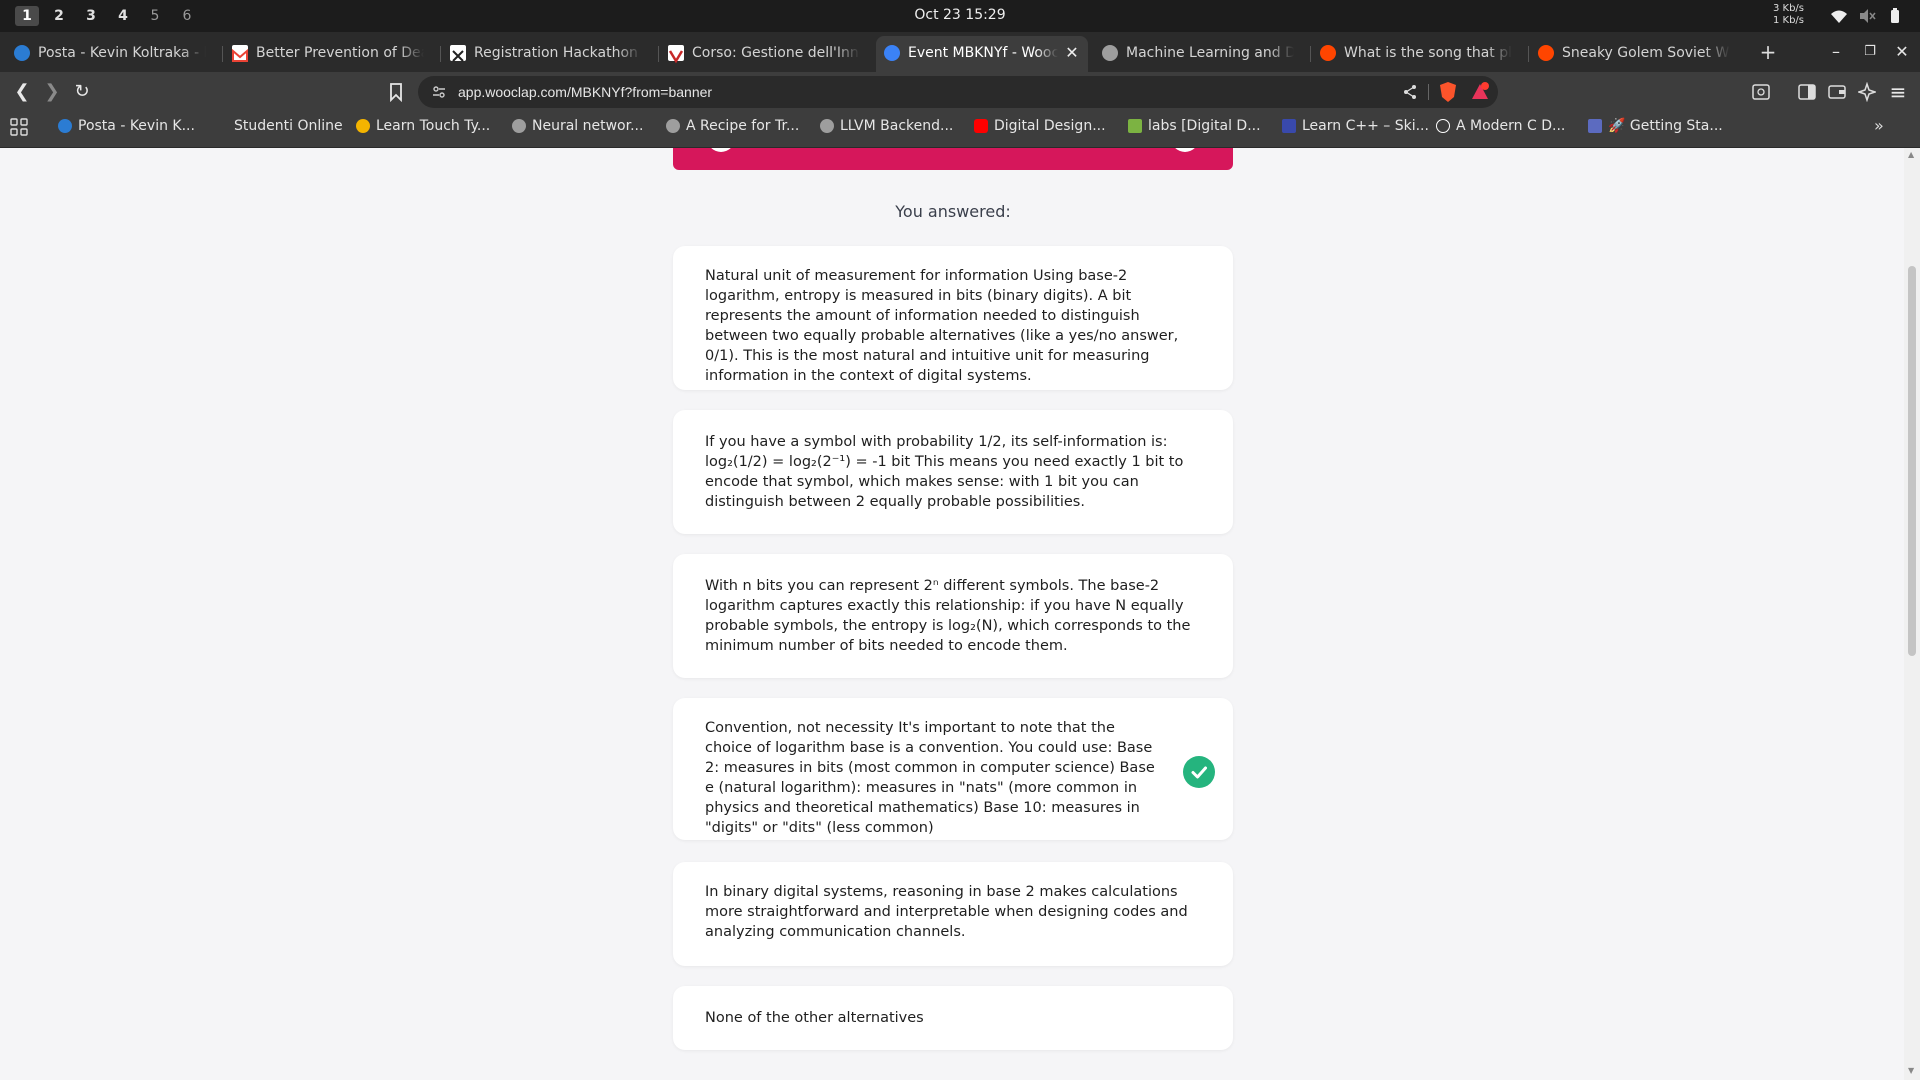 The width and height of the screenshot is (1920, 1080). I want to click on share-icon, so click(1410, 92).